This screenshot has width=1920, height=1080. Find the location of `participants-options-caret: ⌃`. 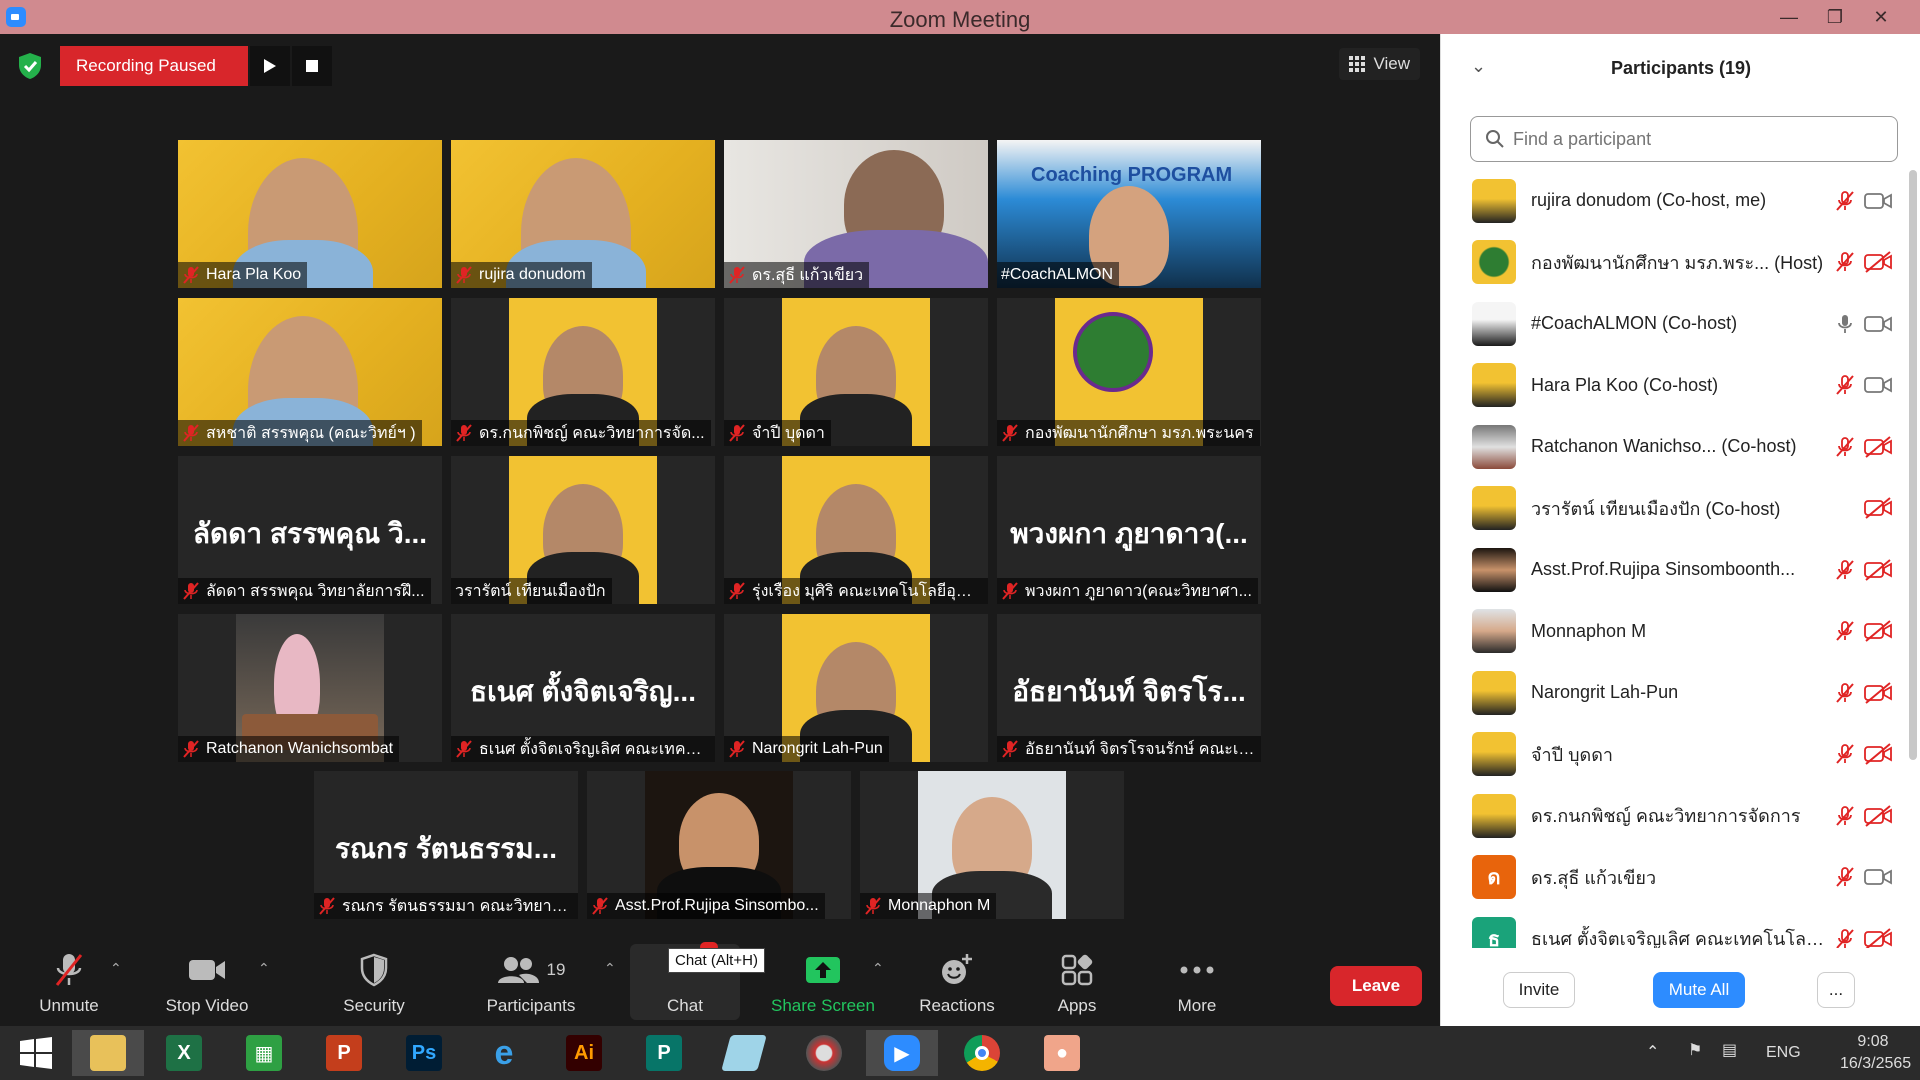

participants-options-caret: ⌃ is located at coordinates (610, 968).